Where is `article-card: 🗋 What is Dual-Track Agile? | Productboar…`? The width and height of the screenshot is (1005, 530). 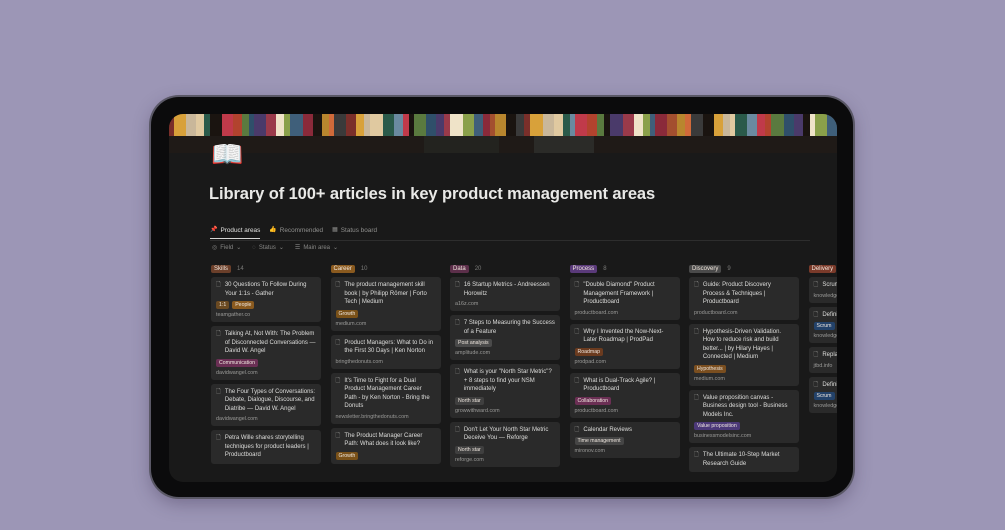 article-card: 🗋 What is Dual-Track Agile? | Productboar… is located at coordinates (624, 395).